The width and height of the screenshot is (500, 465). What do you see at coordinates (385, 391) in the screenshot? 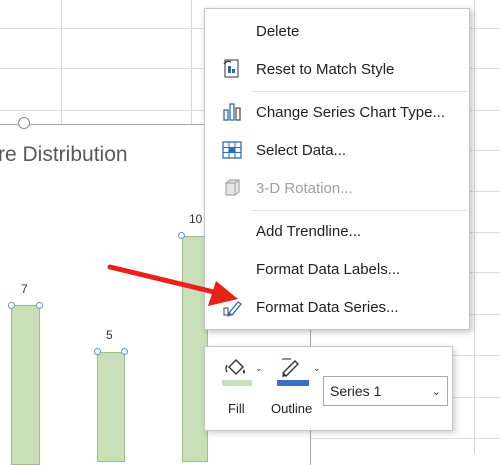
I see `series-dropdown: Series 1 ⌄` at bounding box center [385, 391].